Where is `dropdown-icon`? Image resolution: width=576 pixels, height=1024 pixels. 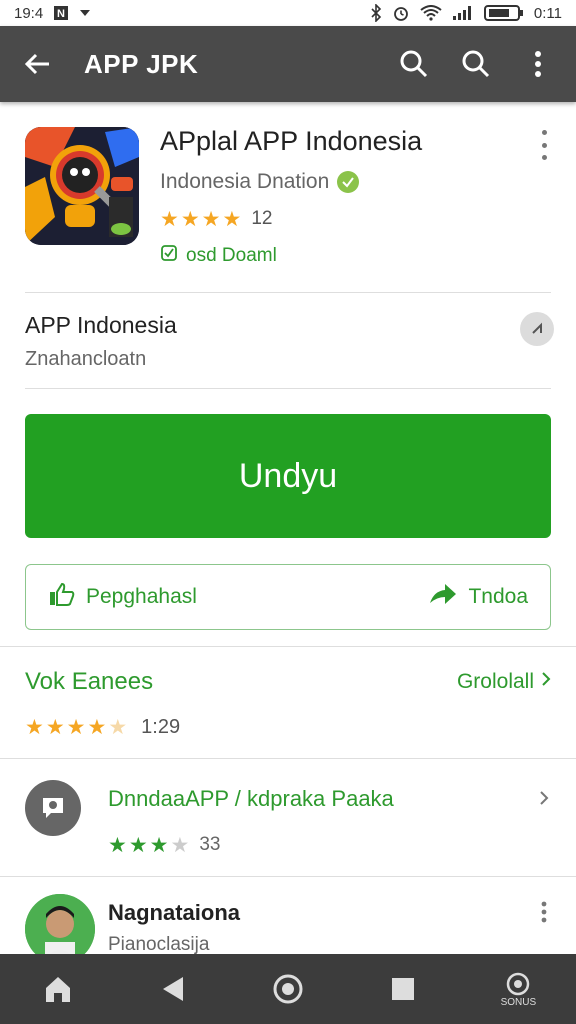
dropdown-icon is located at coordinates (85, 13).